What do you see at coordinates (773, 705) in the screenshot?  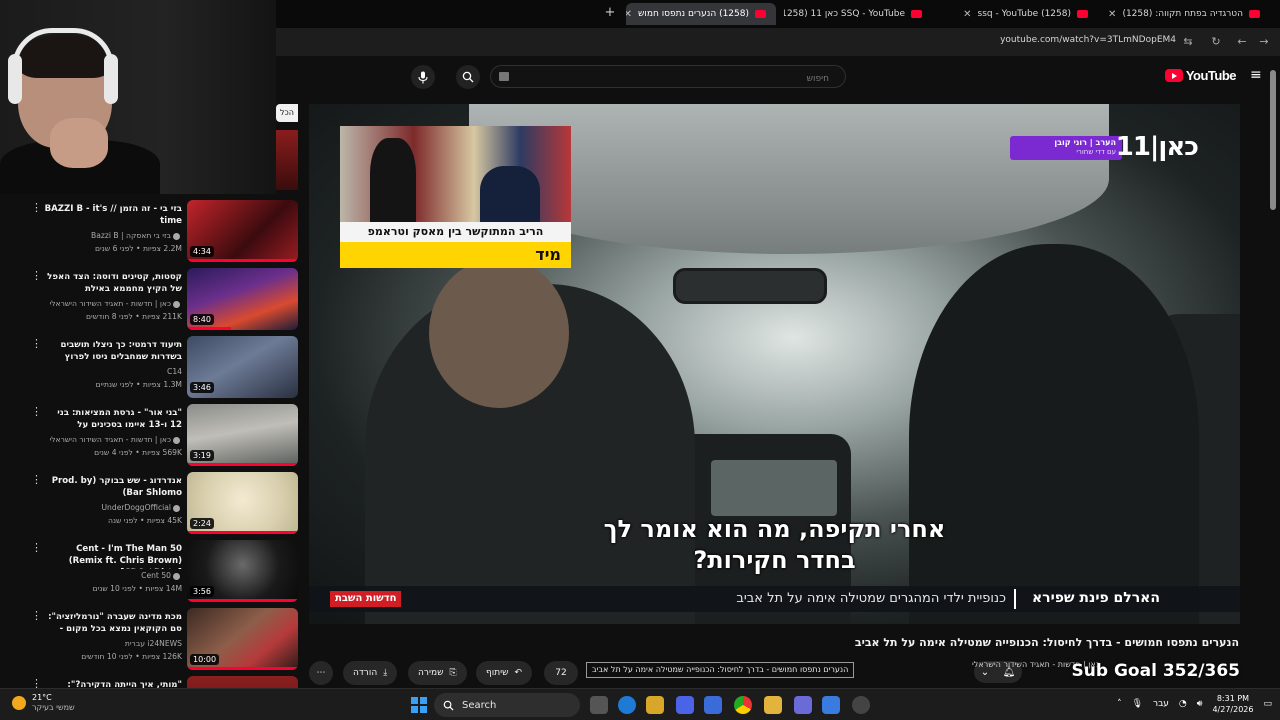 I see `file-explorer-icon` at bounding box center [773, 705].